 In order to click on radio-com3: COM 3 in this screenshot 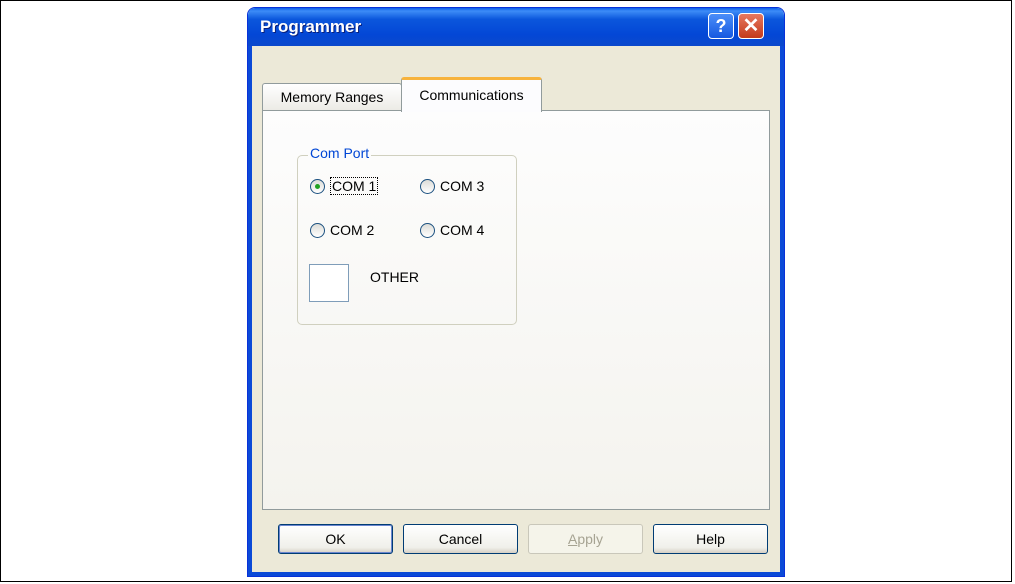, I will do `click(452, 186)`.